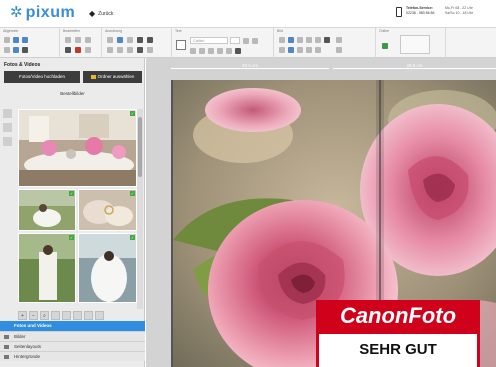 This screenshot has height=367, width=496. Describe the element at coordinates (7, 50) in the screenshot. I see `settings-icon` at that location.